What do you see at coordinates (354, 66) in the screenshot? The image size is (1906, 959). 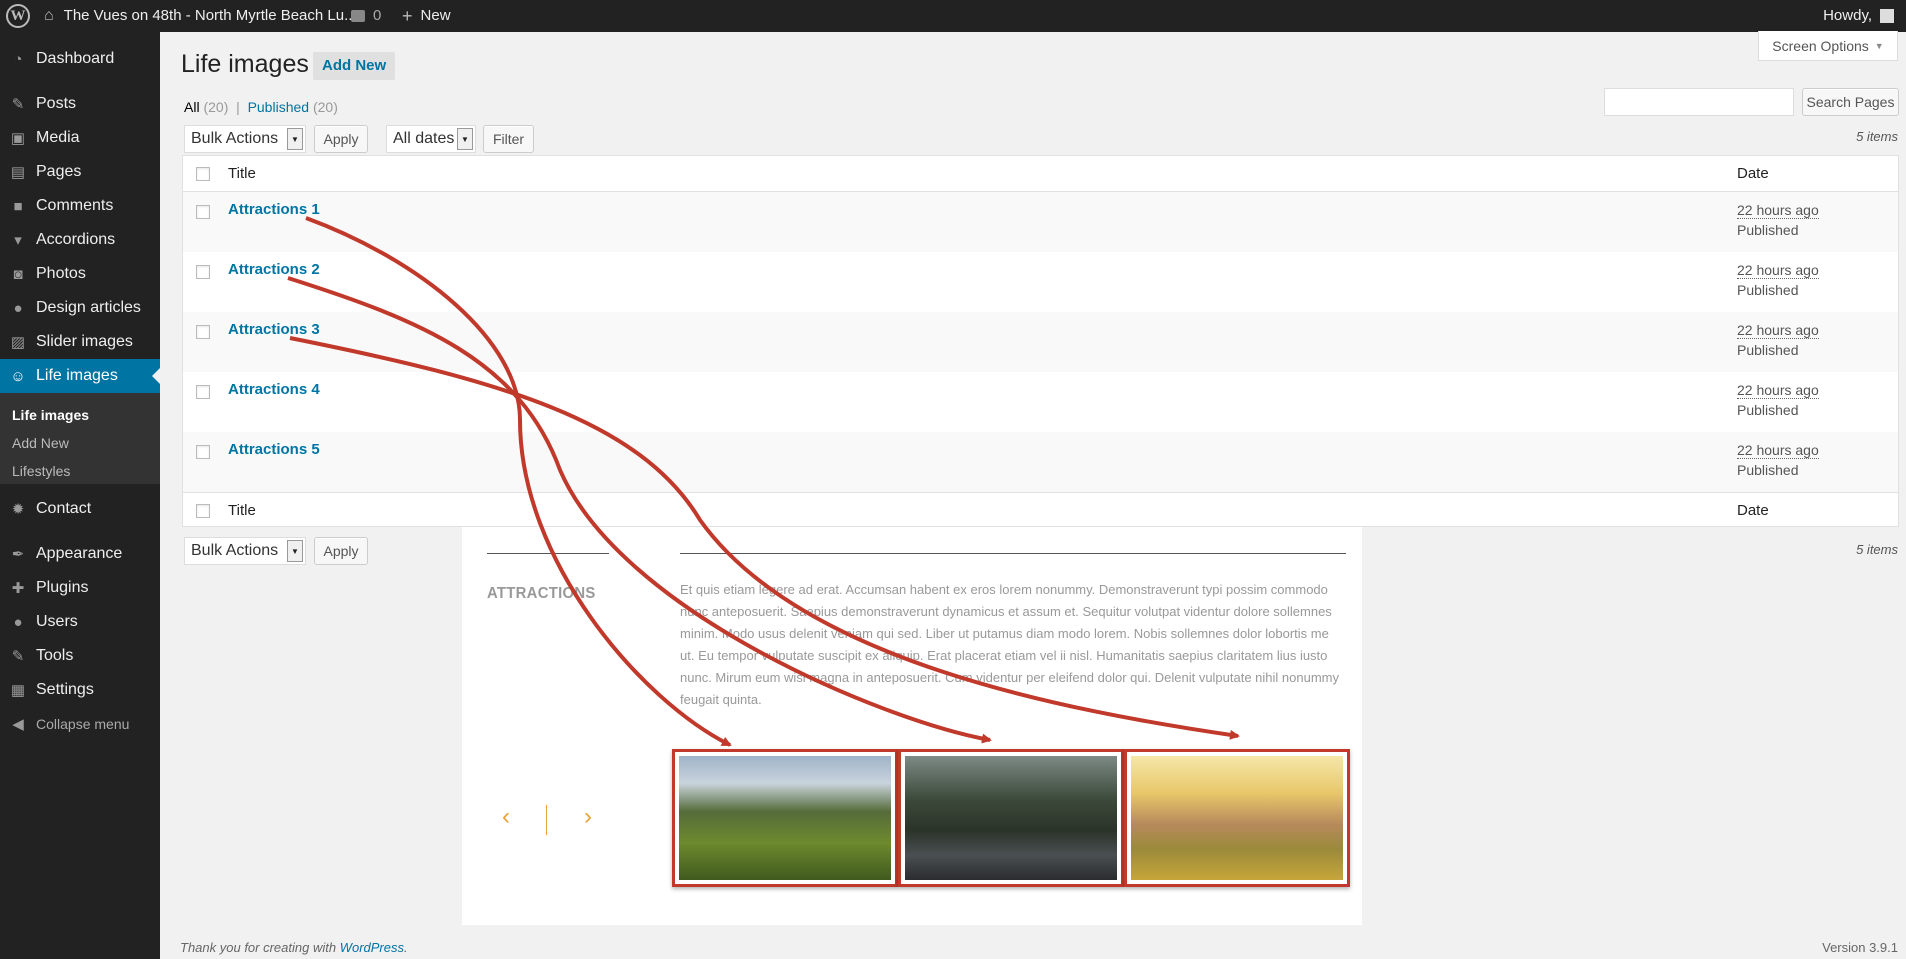 I see `add-new-button: Add New` at bounding box center [354, 66].